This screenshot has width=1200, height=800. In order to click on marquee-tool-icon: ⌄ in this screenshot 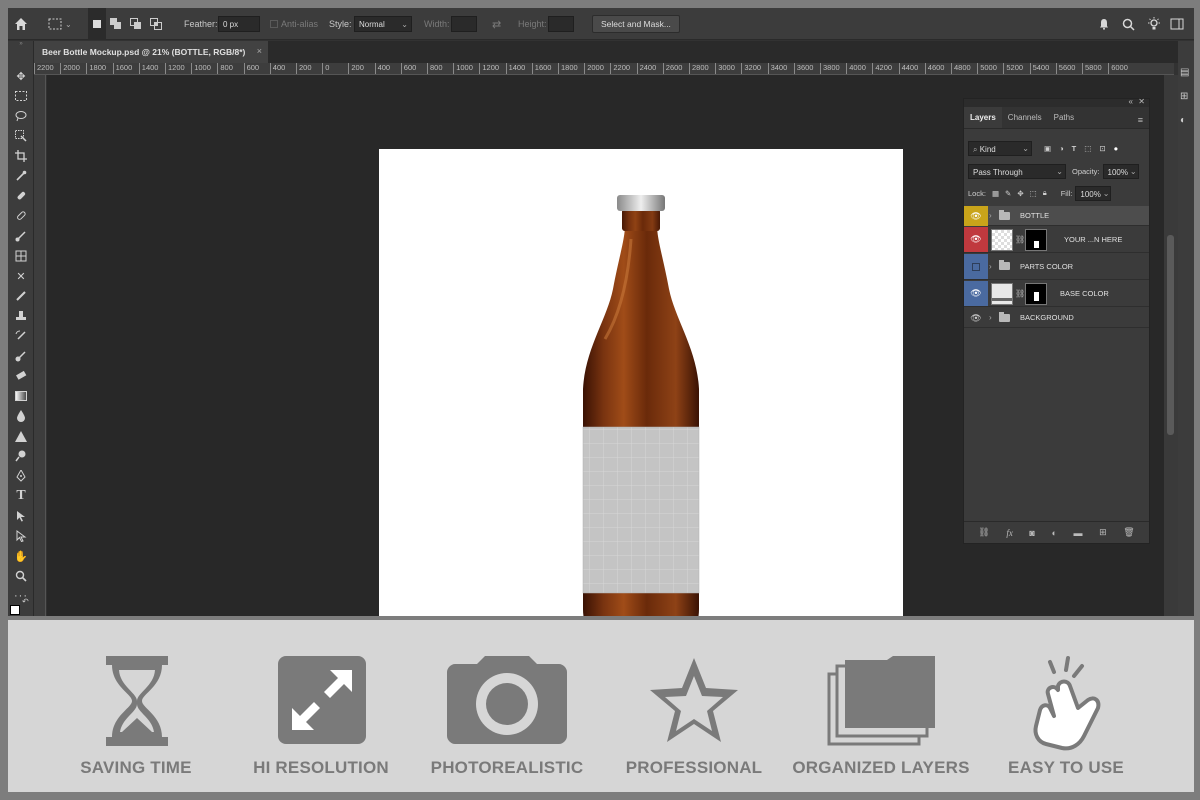, I will do `click(60, 24)`.